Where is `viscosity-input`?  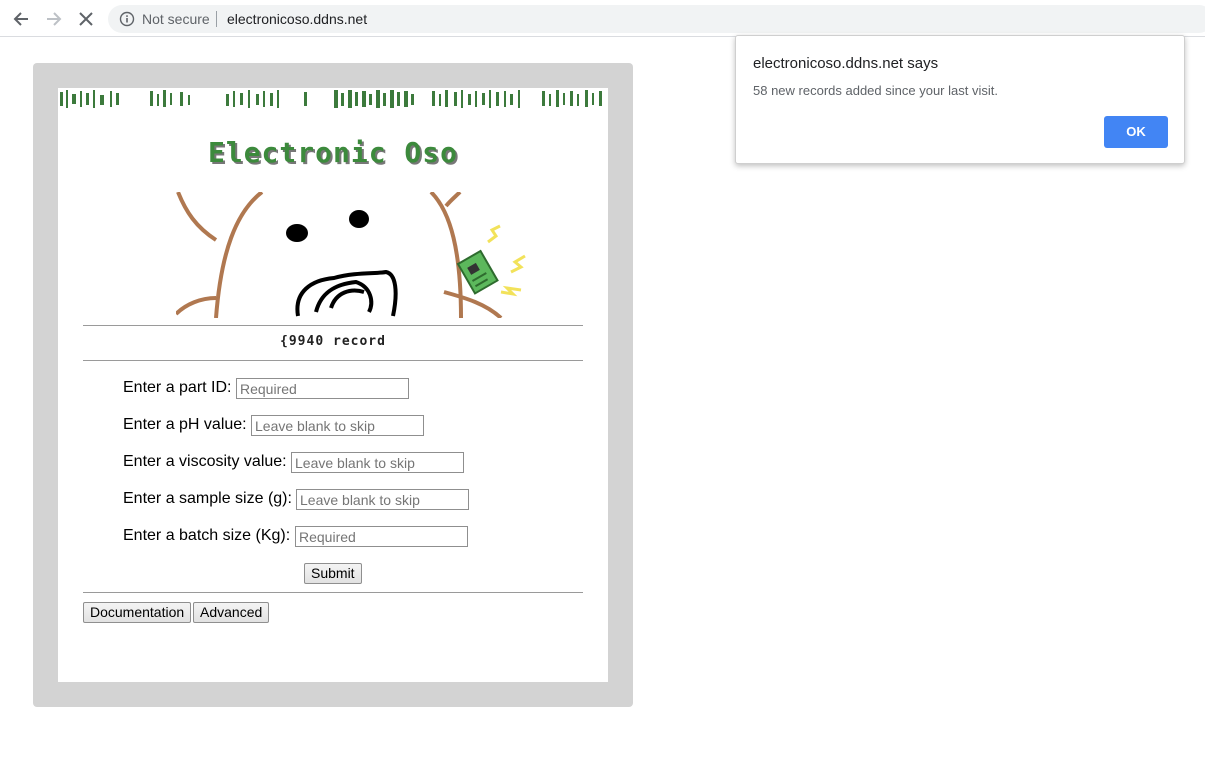 viscosity-input is located at coordinates (377, 462).